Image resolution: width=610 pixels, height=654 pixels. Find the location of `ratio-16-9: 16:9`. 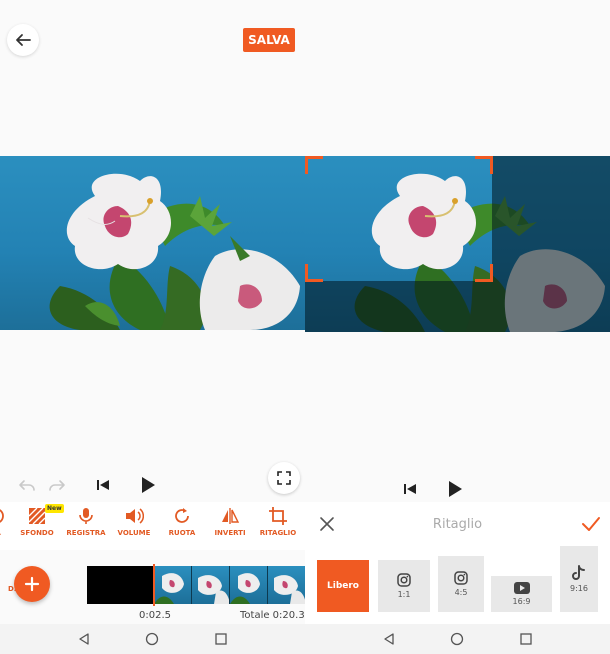

ratio-16-9: 16:9 is located at coordinates (521, 594).